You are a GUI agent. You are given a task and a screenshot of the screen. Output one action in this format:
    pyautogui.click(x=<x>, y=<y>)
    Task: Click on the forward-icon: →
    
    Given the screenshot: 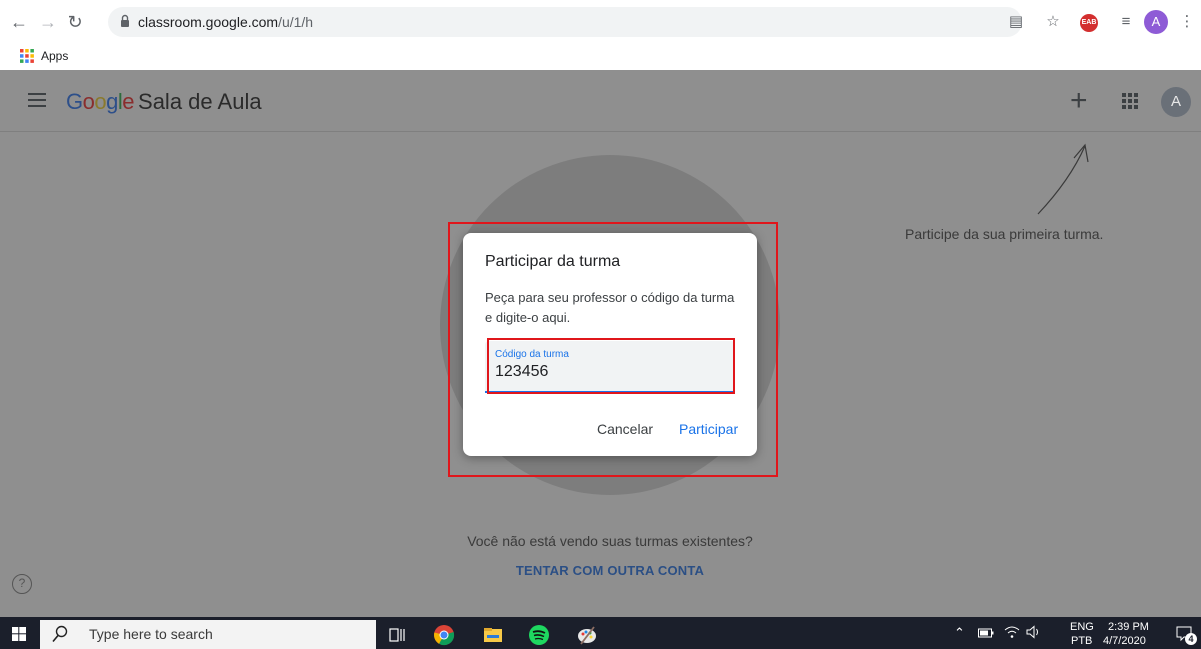 What is the action you would take?
    pyautogui.click(x=48, y=22)
    